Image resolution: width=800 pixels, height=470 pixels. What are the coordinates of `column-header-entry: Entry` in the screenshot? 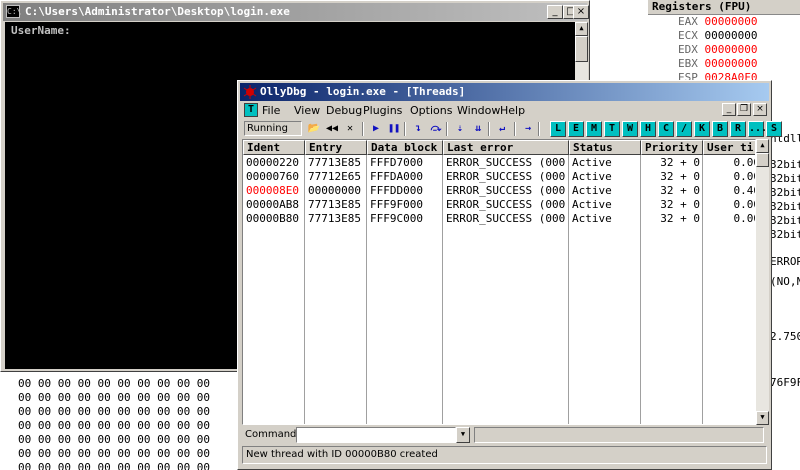 It's located at (336, 147).